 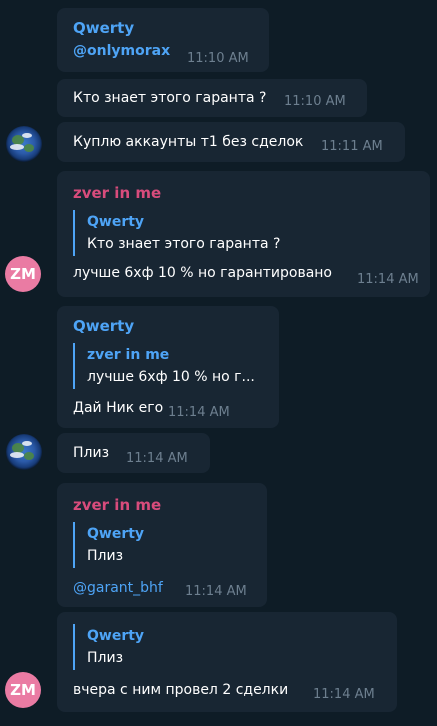 What do you see at coordinates (118, 588) in the screenshot?
I see `mention-link: @garant_bhf` at bounding box center [118, 588].